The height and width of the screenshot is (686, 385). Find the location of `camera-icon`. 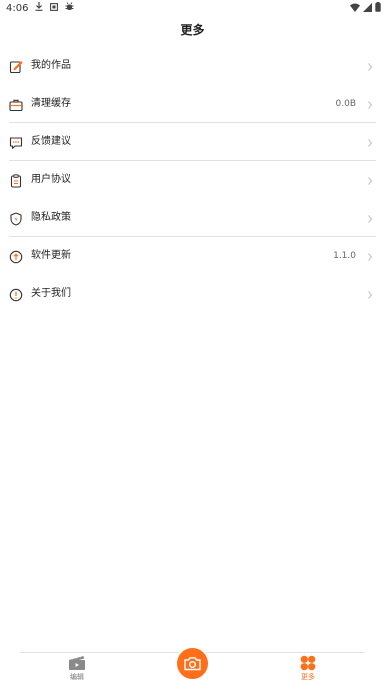

camera-icon is located at coordinates (192, 664).